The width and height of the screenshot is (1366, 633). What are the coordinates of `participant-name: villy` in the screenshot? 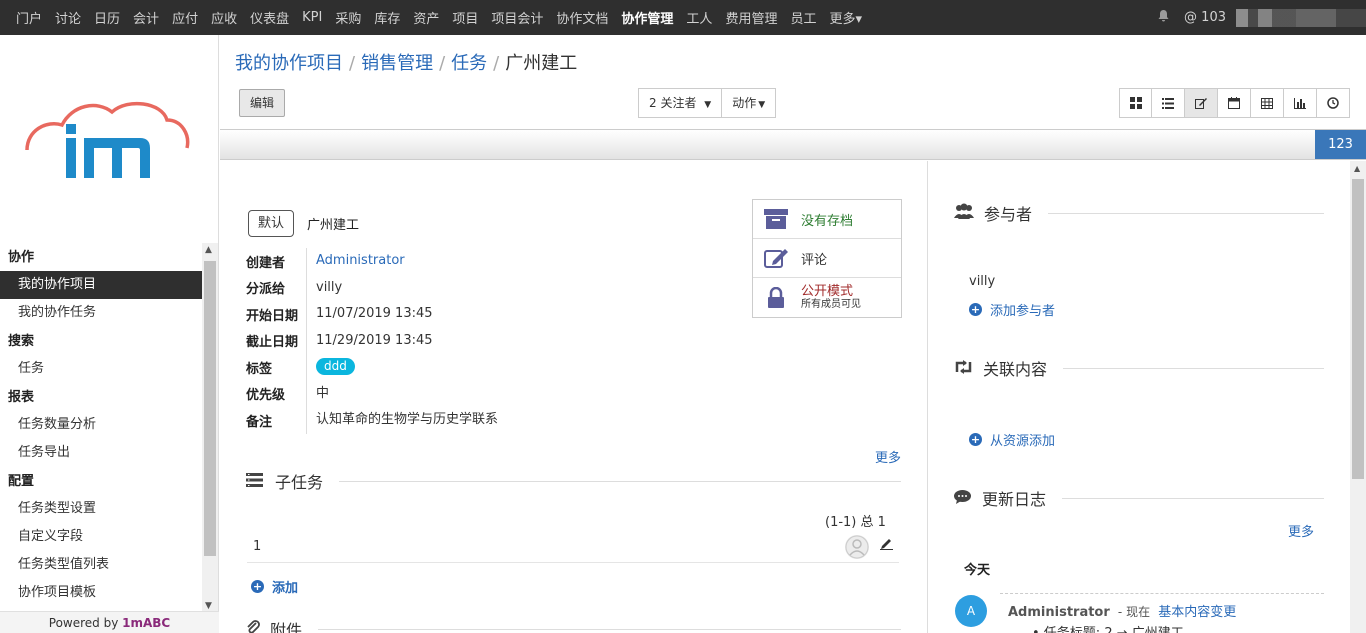 It's located at (982, 281).